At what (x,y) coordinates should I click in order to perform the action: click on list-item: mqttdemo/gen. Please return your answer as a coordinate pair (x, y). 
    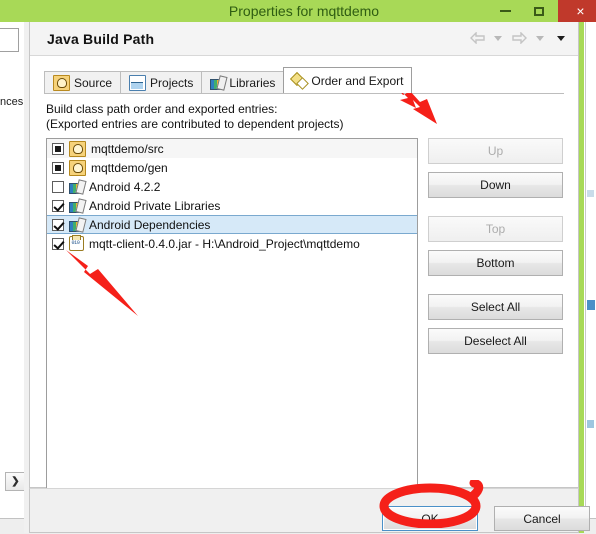
    Looking at the image, I should click on (232, 167).